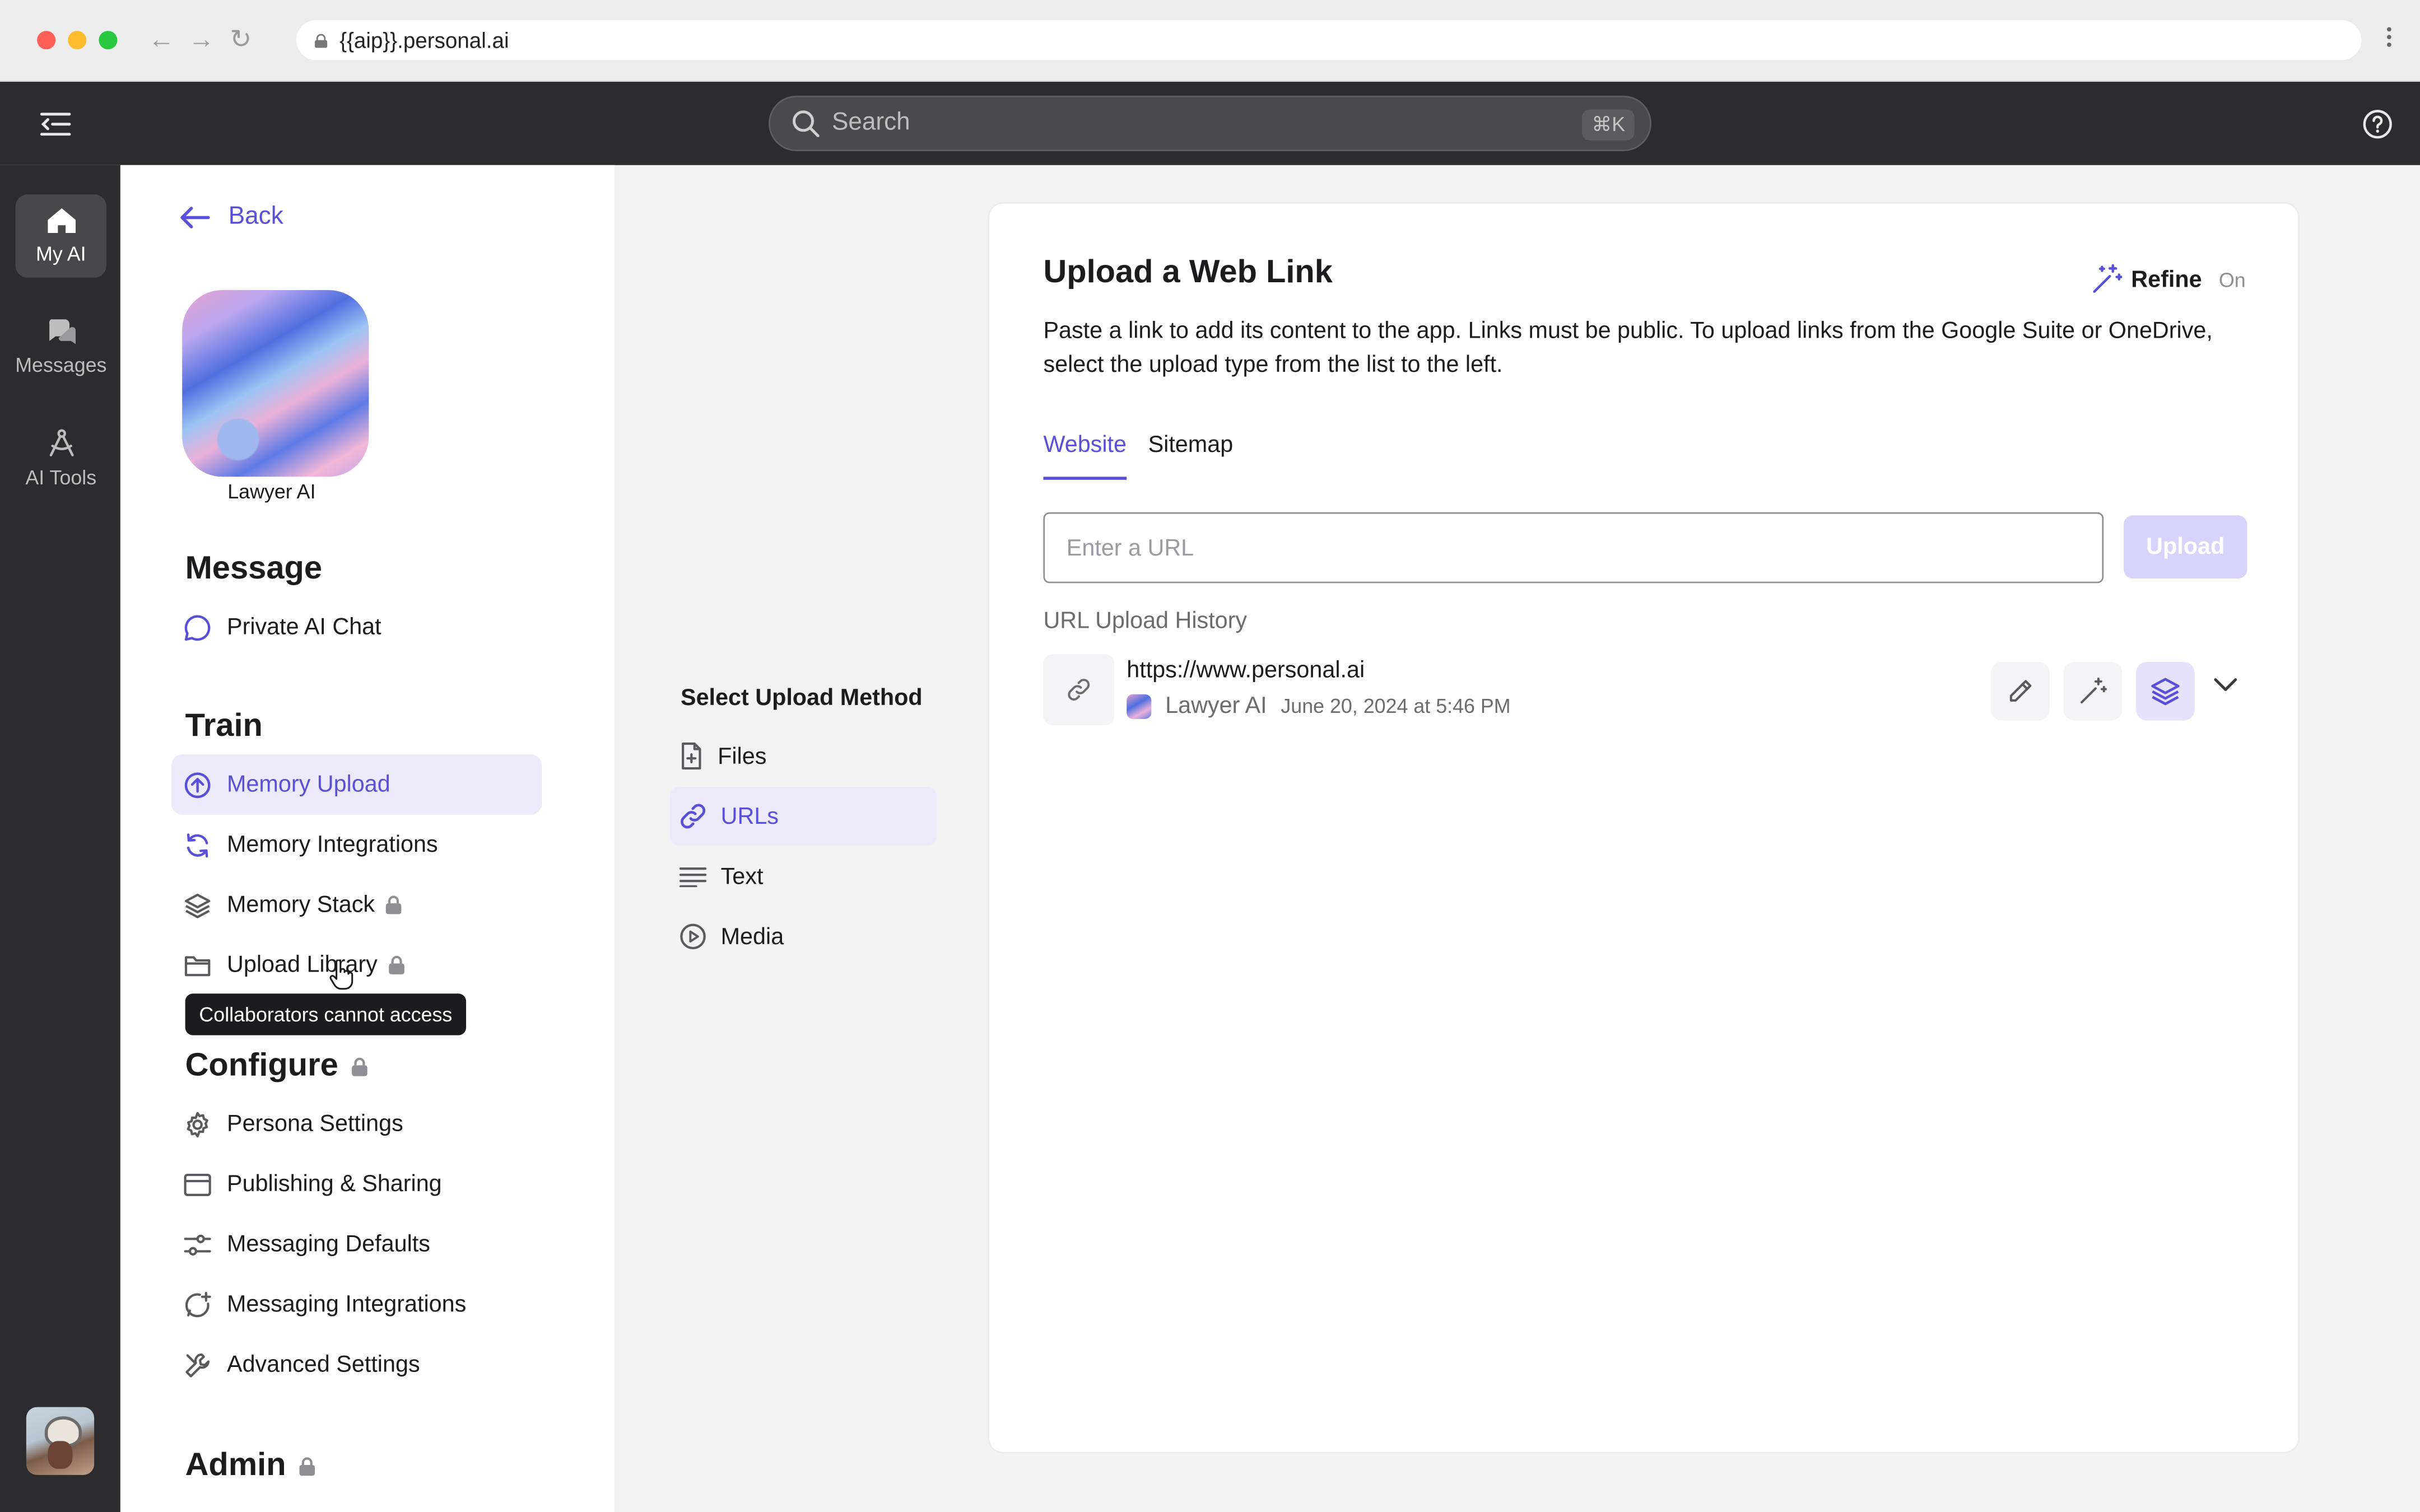 This screenshot has height=1512, width=2420. I want to click on wrench-icon, so click(197, 1365).